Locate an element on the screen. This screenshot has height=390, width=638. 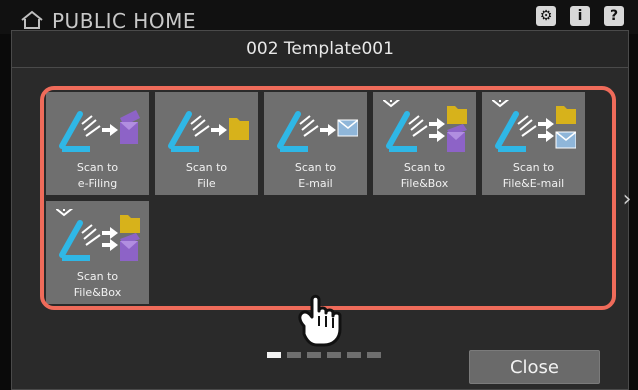
tile-scan-to-file-and-box-2: Scan to File&Box is located at coordinates (97, 252).